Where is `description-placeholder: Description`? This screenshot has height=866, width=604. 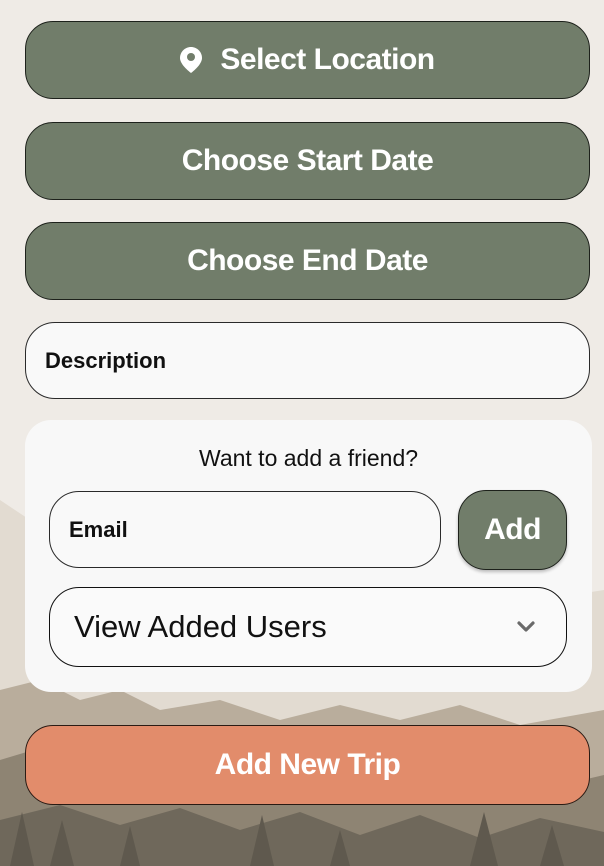
description-placeholder: Description is located at coordinates (106, 360).